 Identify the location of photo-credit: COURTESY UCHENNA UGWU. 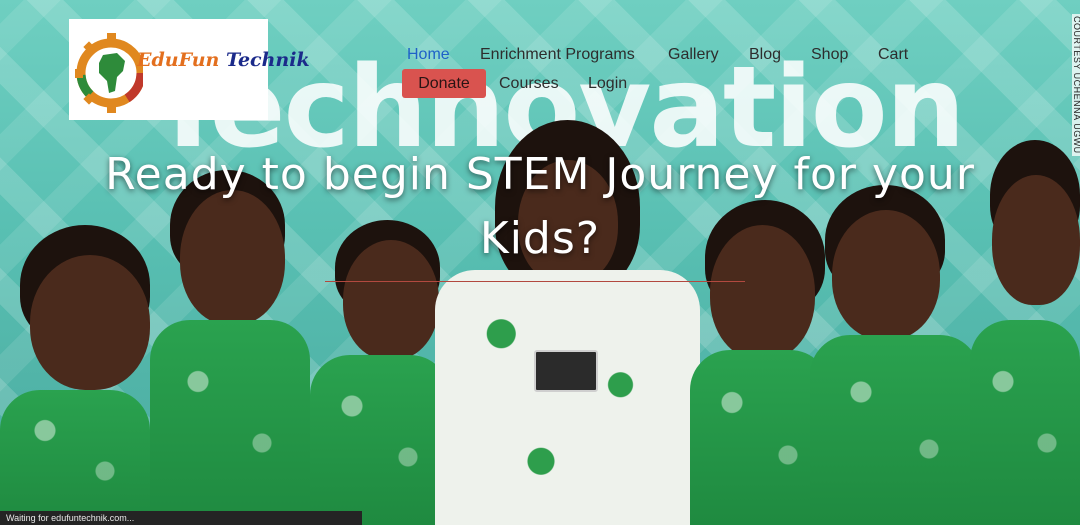
(1076, 85).